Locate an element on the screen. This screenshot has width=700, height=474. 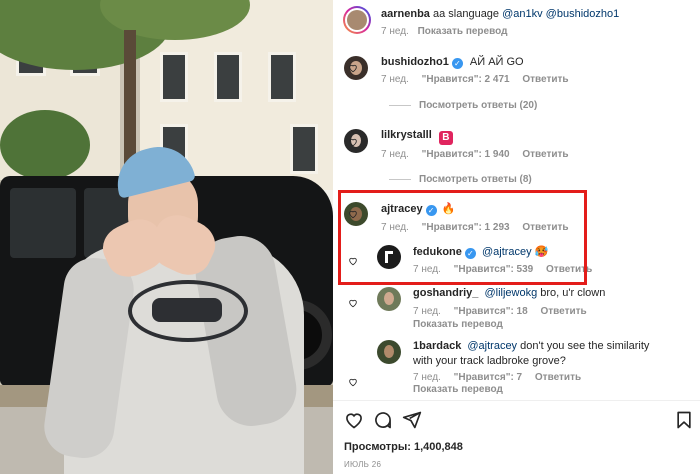
reply-likes: "Нравится": 18 is located at coordinates (491, 311).